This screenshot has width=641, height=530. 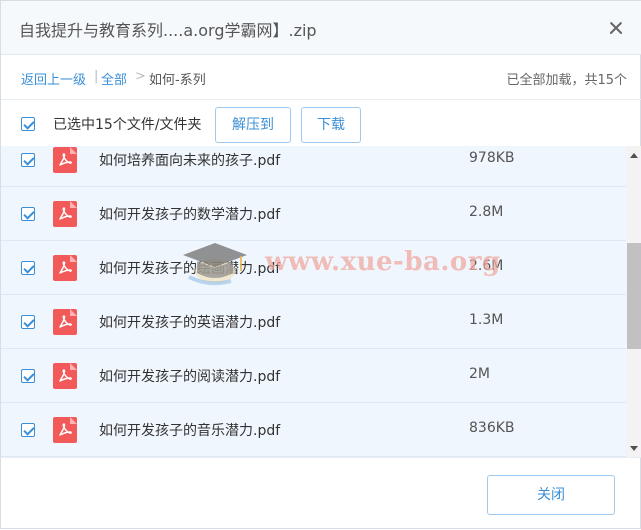 What do you see at coordinates (486, 266) in the screenshot?
I see `file-size: 2.6M` at bounding box center [486, 266].